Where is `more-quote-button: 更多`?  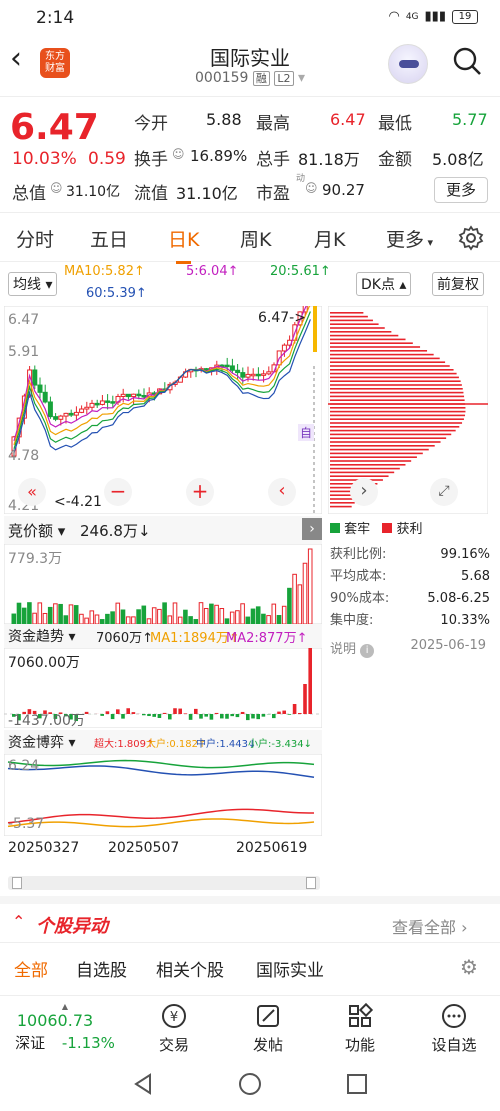 more-quote-button: 更多 is located at coordinates (461, 190).